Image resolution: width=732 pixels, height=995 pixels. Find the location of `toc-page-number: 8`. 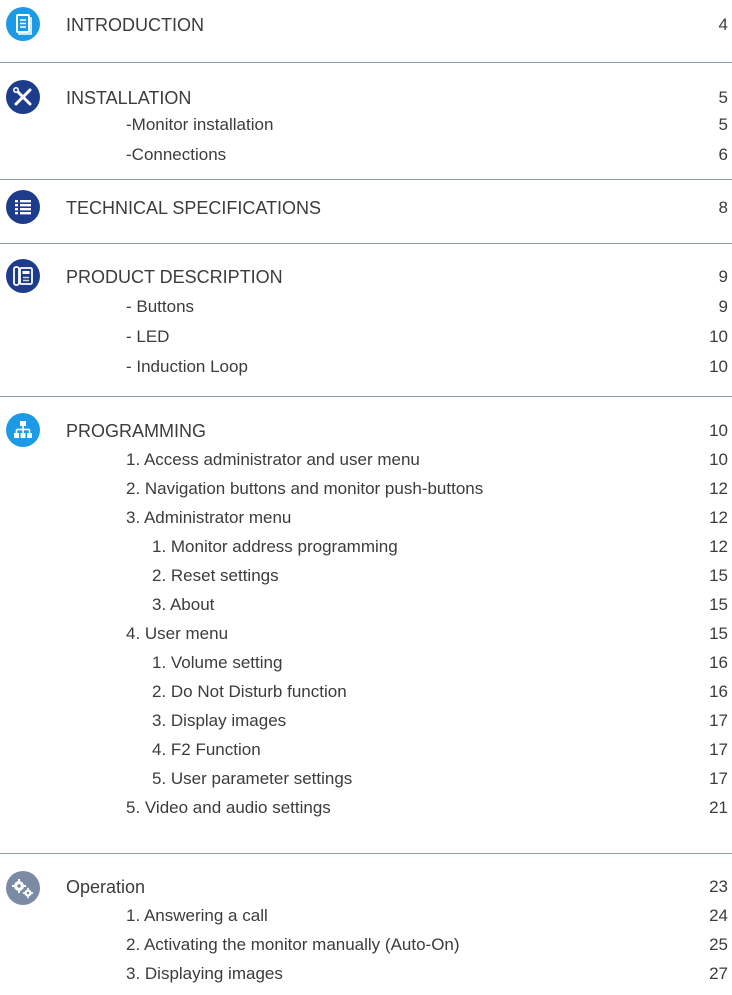

toc-page-number: 8 is located at coordinates (723, 207).